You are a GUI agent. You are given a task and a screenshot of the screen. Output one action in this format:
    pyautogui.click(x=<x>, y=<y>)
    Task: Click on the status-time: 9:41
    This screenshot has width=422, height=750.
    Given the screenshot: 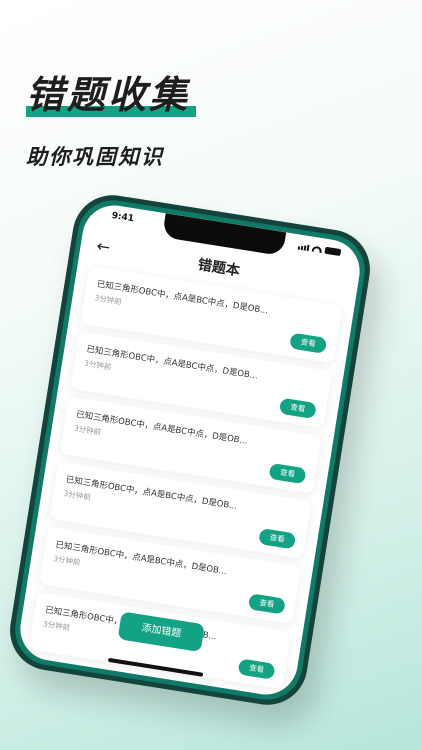 What is the action you would take?
    pyautogui.click(x=122, y=217)
    